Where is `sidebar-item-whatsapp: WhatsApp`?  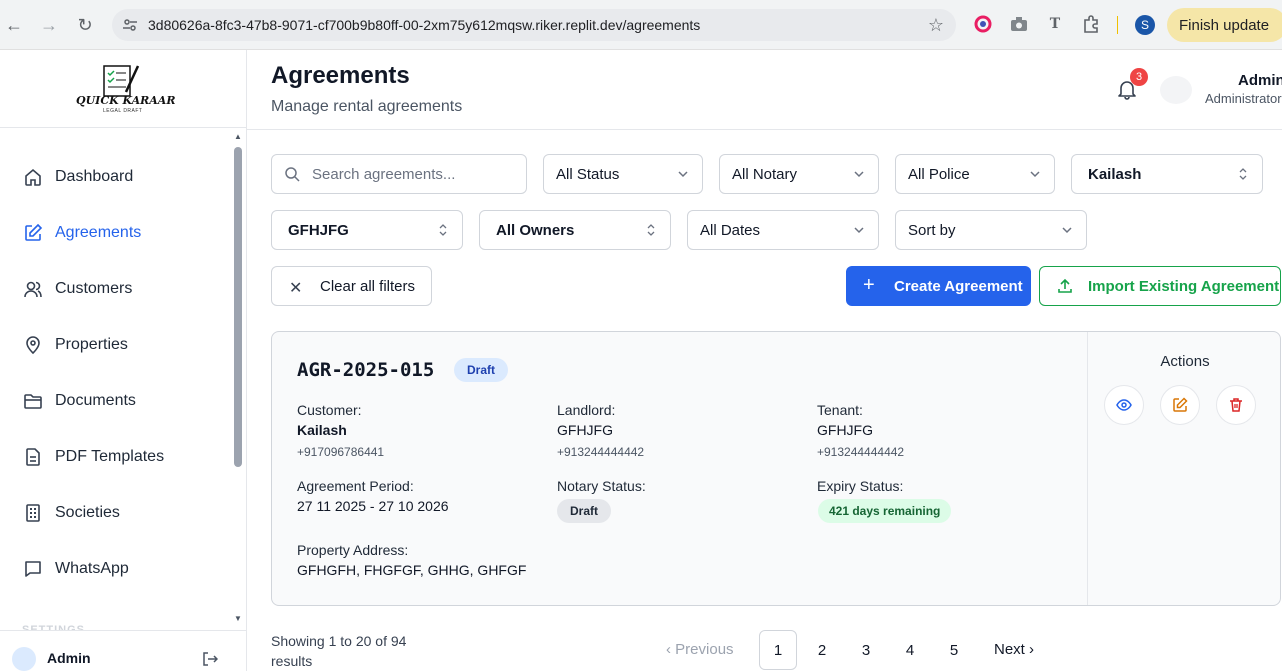 sidebar-item-whatsapp: WhatsApp is located at coordinates (75, 569).